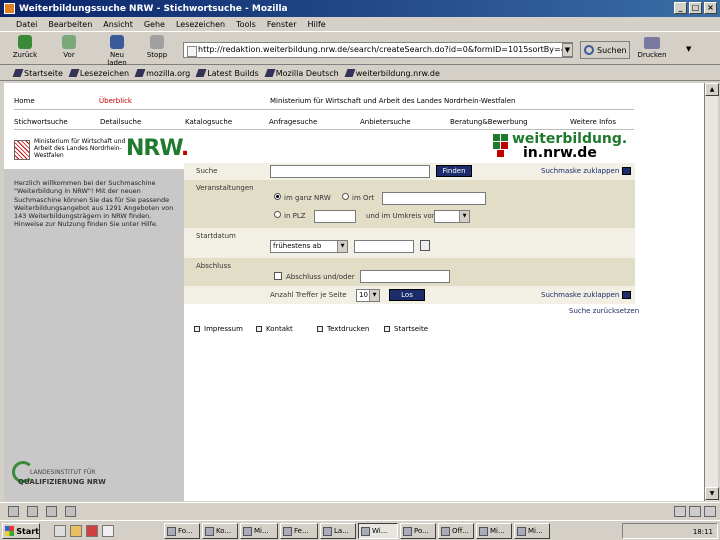 The width and height of the screenshot is (720, 540). What do you see at coordinates (710, 8) in the screenshot?
I see `close-button: ×` at bounding box center [710, 8].